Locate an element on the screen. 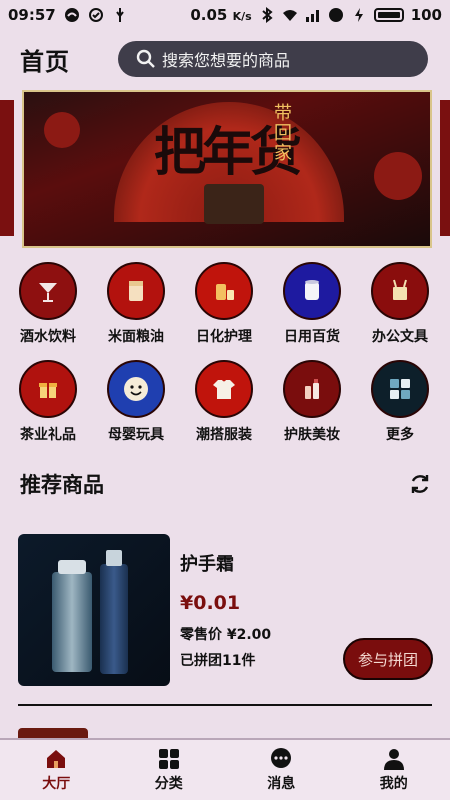 The width and height of the screenshot is (450, 800). category-toiletries: 日化护理 is located at coordinates (224, 307).